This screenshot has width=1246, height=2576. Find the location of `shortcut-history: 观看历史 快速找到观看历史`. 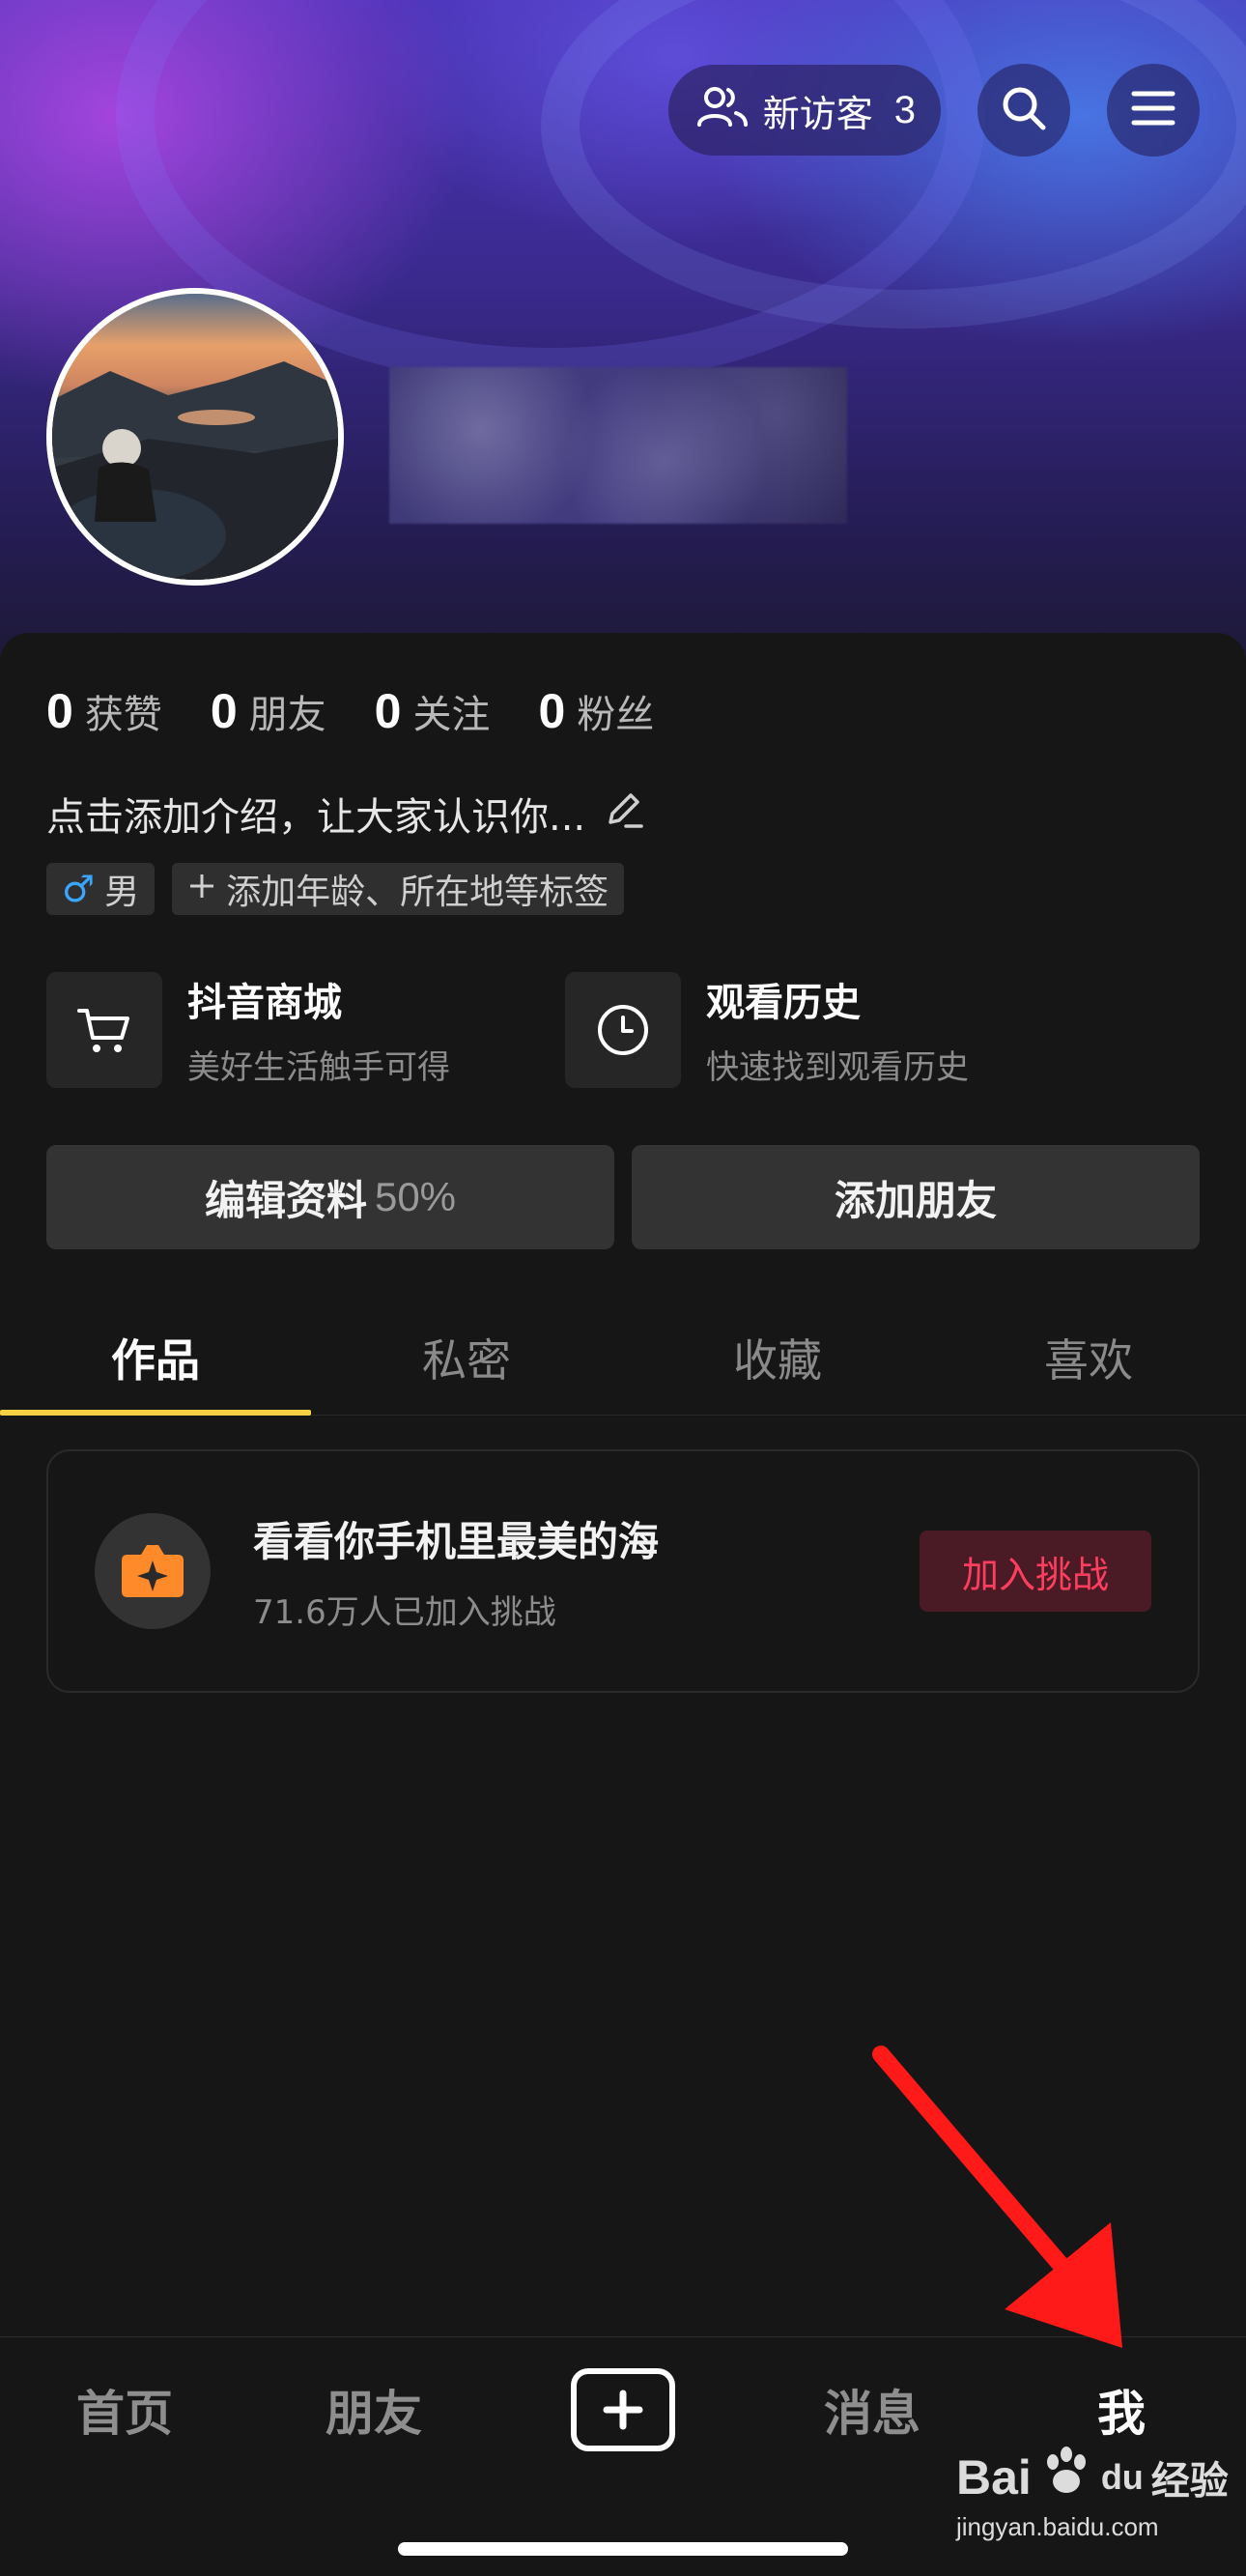

shortcut-history: 观看历史 快速找到观看历史 is located at coordinates (824, 1029).